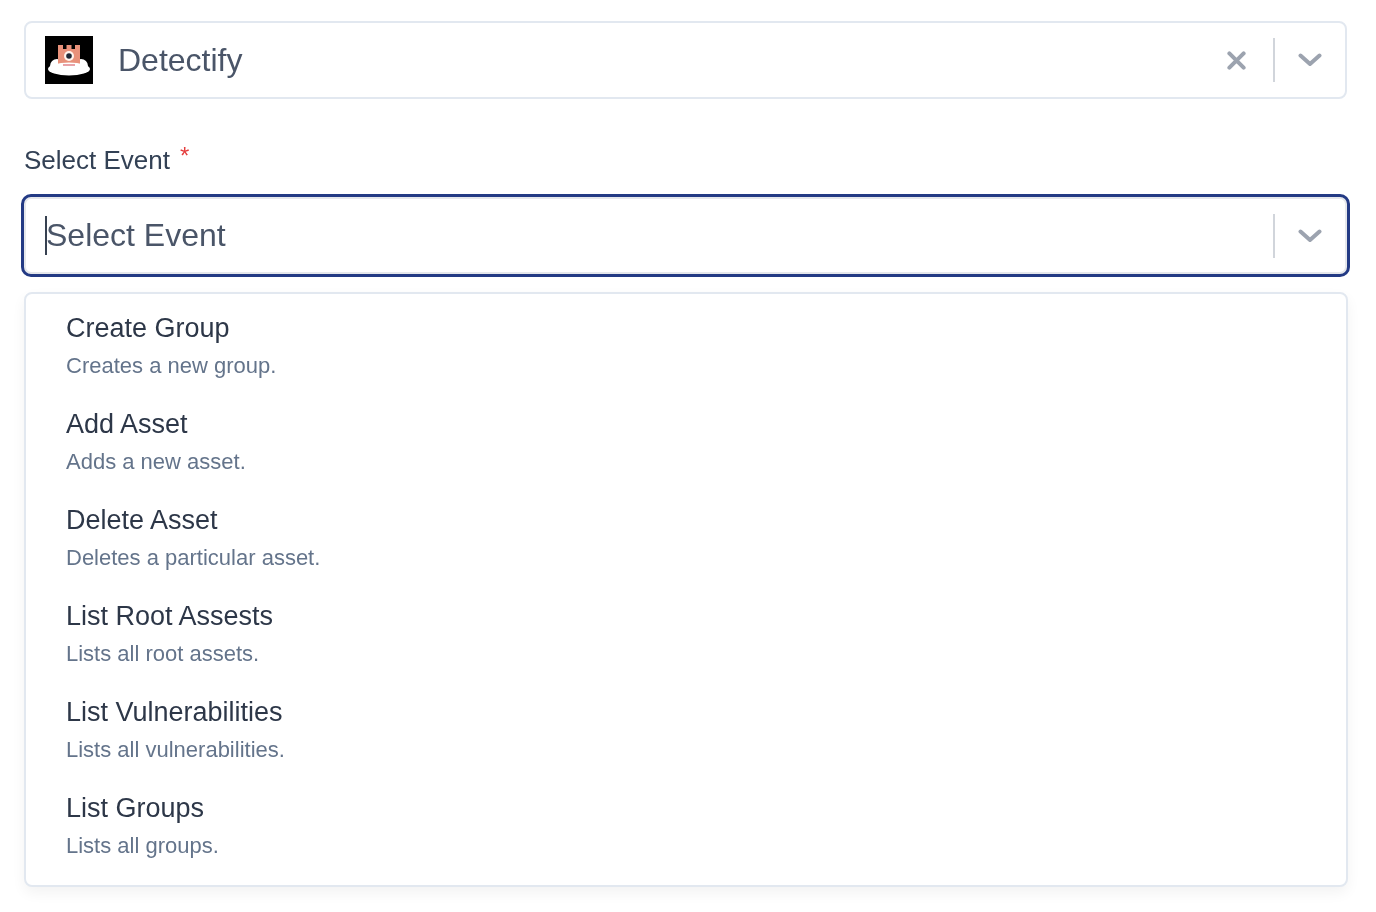 This screenshot has width=1376, height=912. Describe the element at coordinates (148, 328) in the screenshot. I see `option-title: Create Group` at that location.